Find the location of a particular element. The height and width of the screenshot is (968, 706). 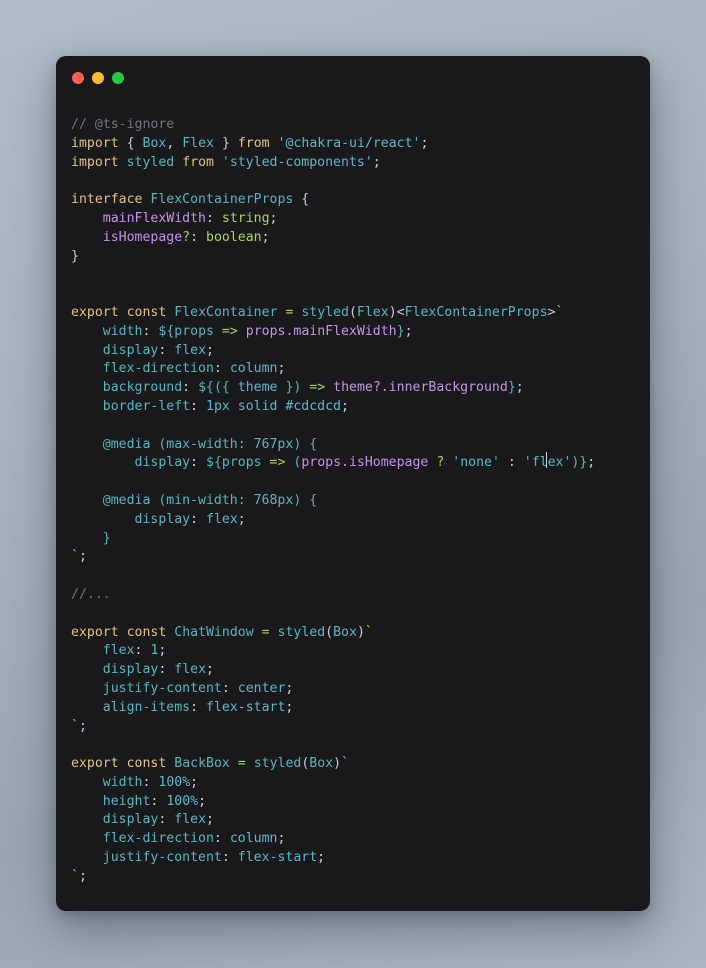

keyword-interface: interface is located at coordinates (107, 200).